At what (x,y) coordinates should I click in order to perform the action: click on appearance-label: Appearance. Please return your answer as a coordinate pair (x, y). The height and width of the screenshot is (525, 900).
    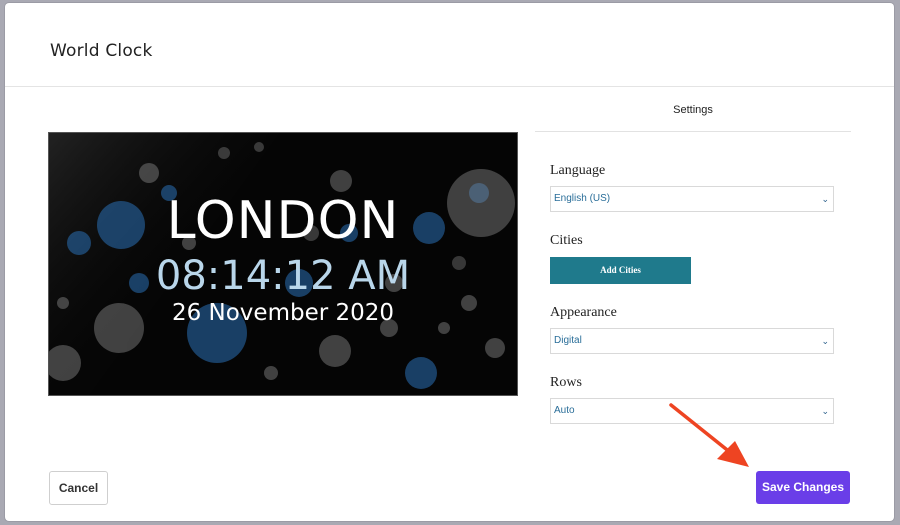
    Looking at the image, I should click on (583, 312).